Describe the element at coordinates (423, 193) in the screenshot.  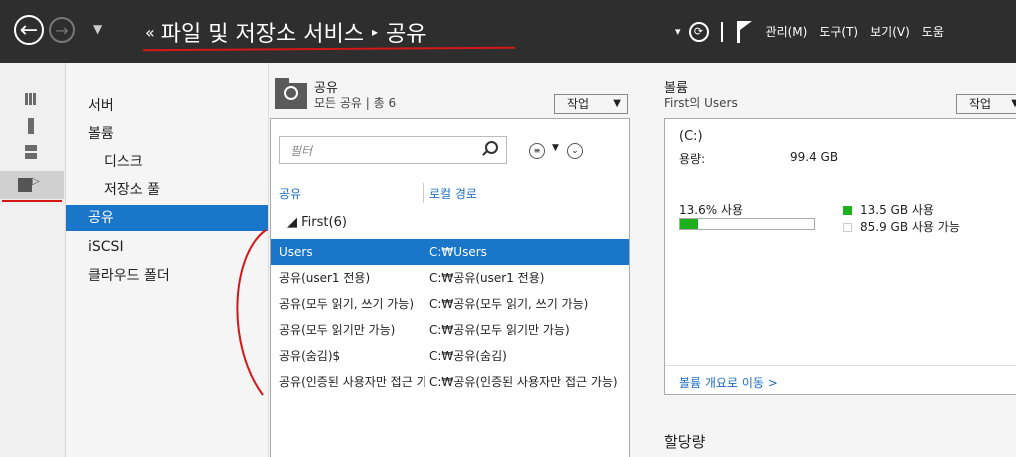
I see `column-divider` at that location.